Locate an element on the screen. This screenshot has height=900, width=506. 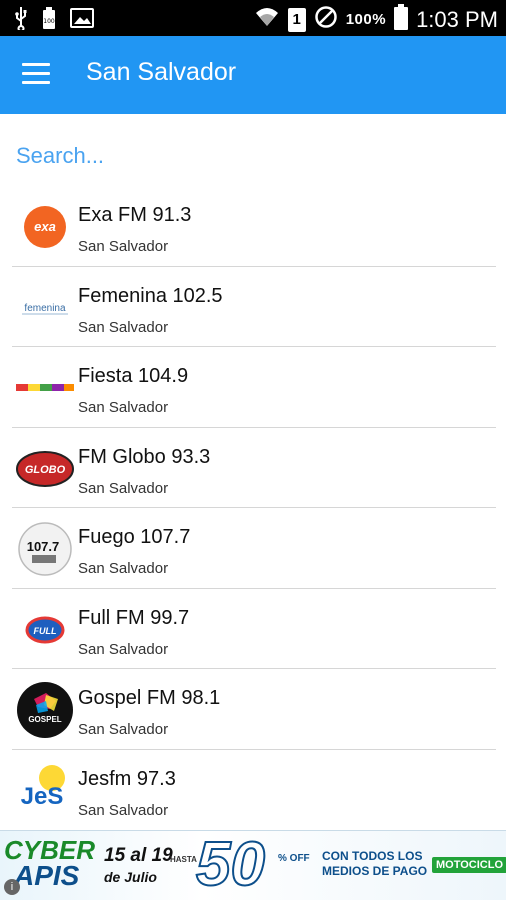
exa-fm-logo-icon: exa is located at coordinates (45, 227).